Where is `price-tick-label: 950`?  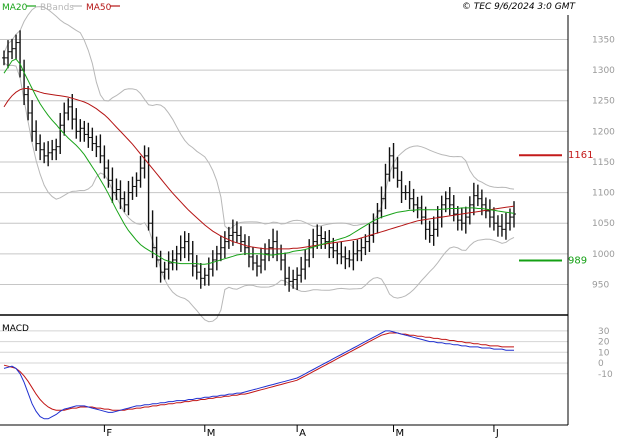 price-tick-label: 950 is located at coordinates (600, 285).